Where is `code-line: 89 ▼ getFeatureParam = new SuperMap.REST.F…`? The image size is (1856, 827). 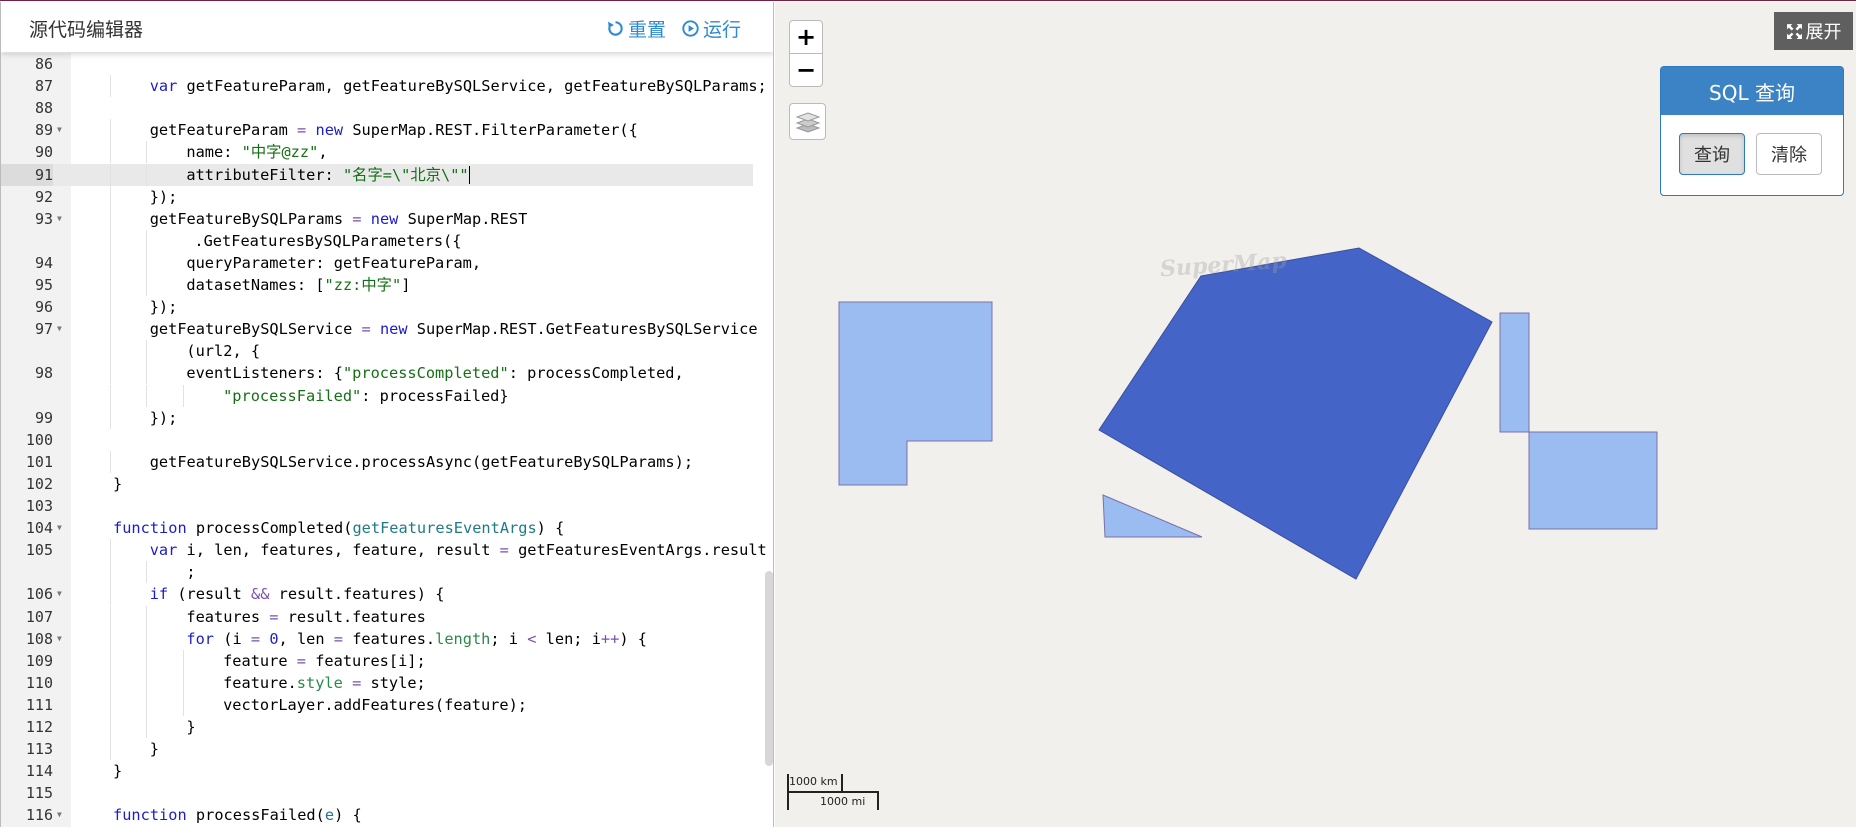
code-line: 89 ▼ getFeatureParam = new SuperMap.REST.F… is located at coordinates (377, 130).